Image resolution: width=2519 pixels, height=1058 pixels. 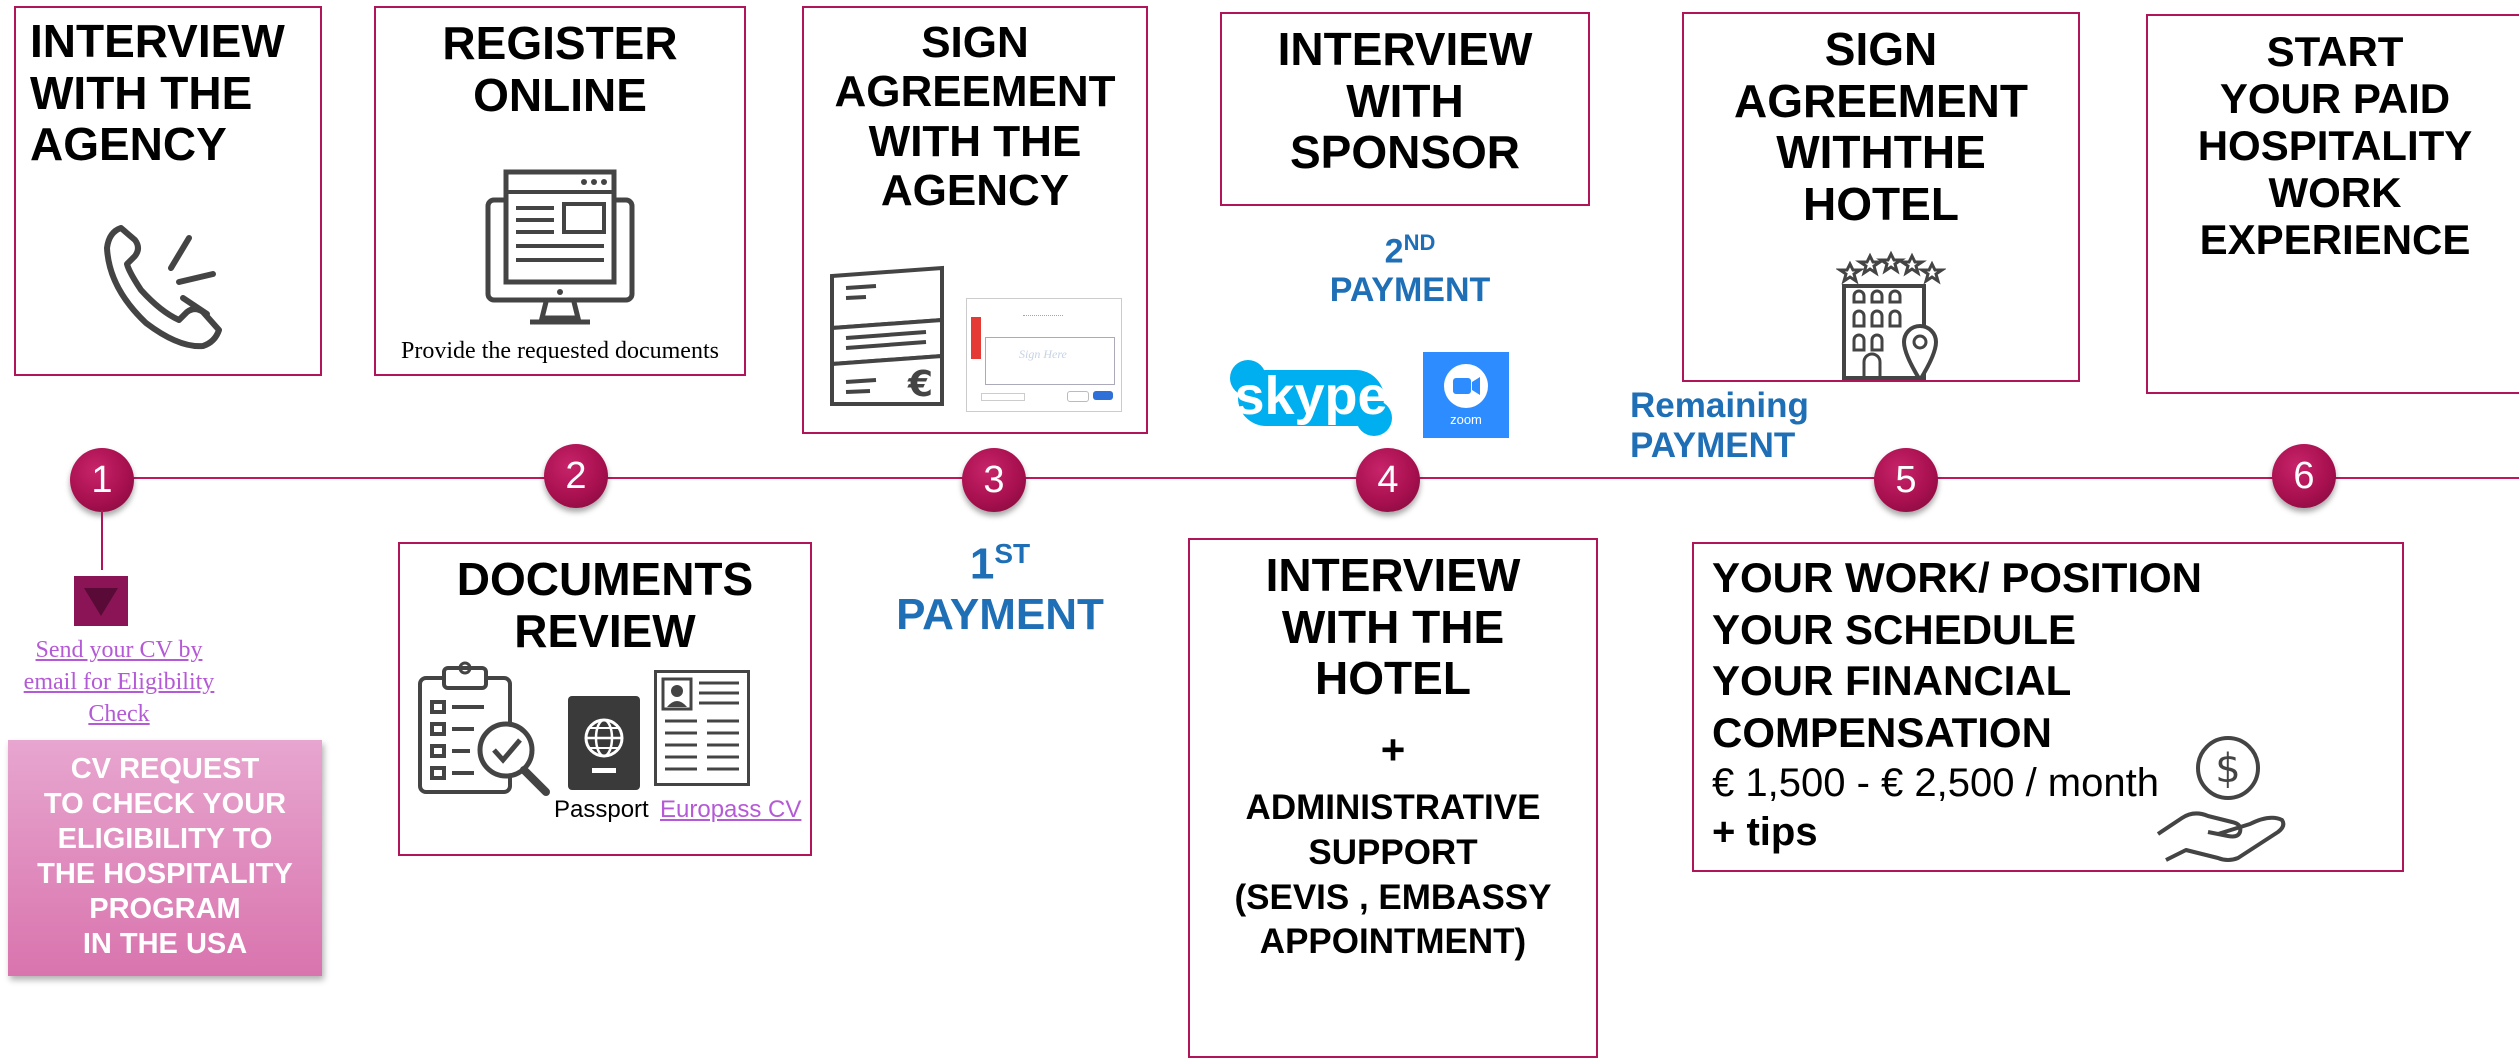 I want to click on down-arrow-icon, so click(x=101, y=601).